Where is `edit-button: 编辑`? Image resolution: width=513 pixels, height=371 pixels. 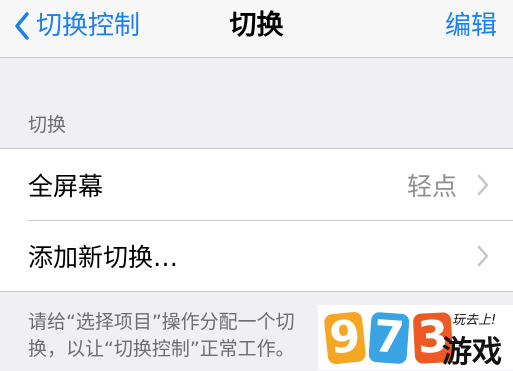
edit-button: 编辑 is located at coordinates (471, 26).